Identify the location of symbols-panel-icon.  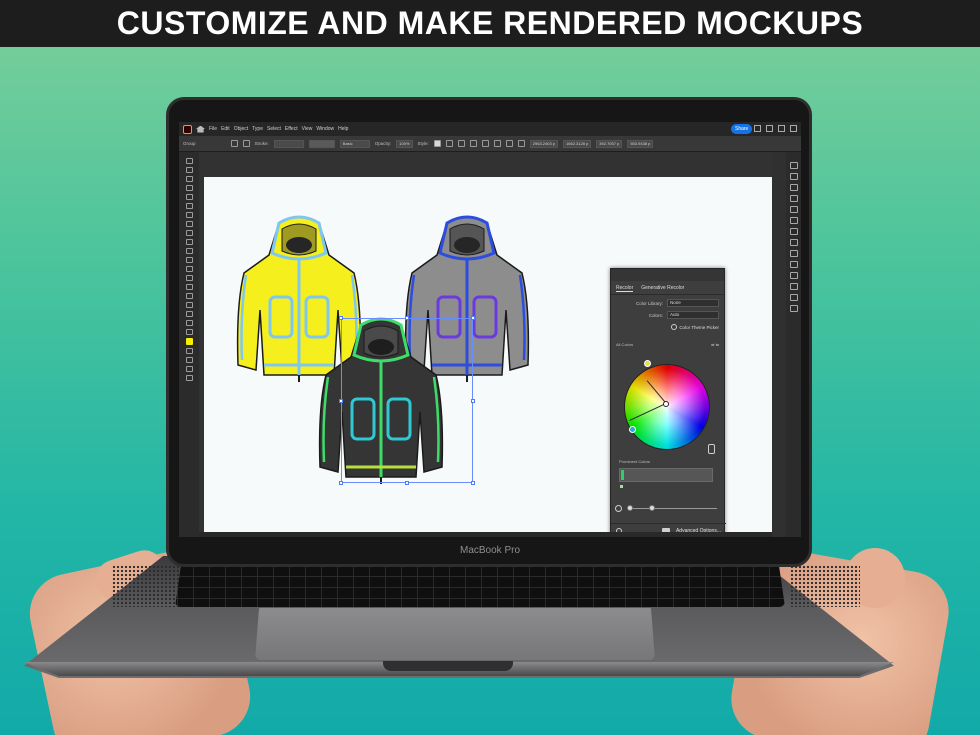
(793, 231).